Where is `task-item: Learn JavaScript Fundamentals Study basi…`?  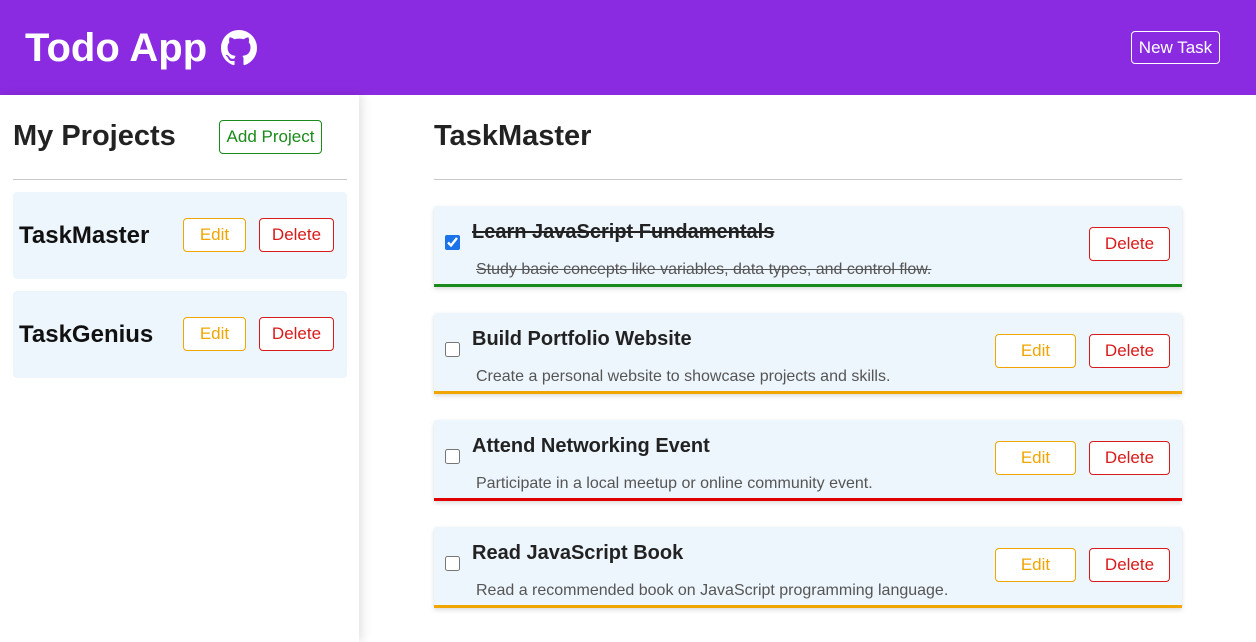 task-item: Learn JavaScript Fundamentals Study basi… is located at coordinates (808, 246).